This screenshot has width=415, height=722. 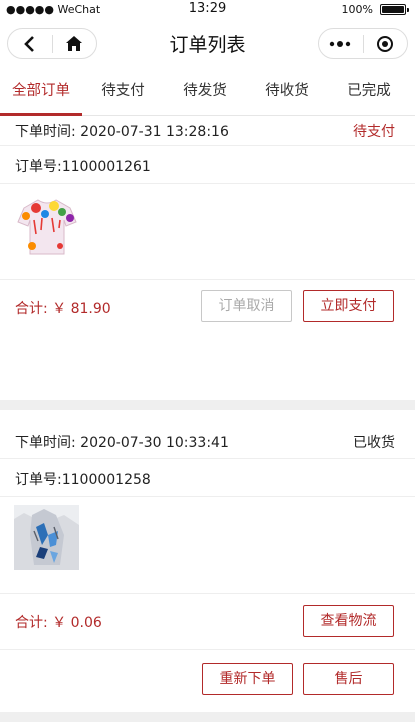 What do you see at coordinates (207, 9) in the screenshot?
I see `status-bar: ●●●●● WeChat 13:29 100%` at bounding box center [207, 9].